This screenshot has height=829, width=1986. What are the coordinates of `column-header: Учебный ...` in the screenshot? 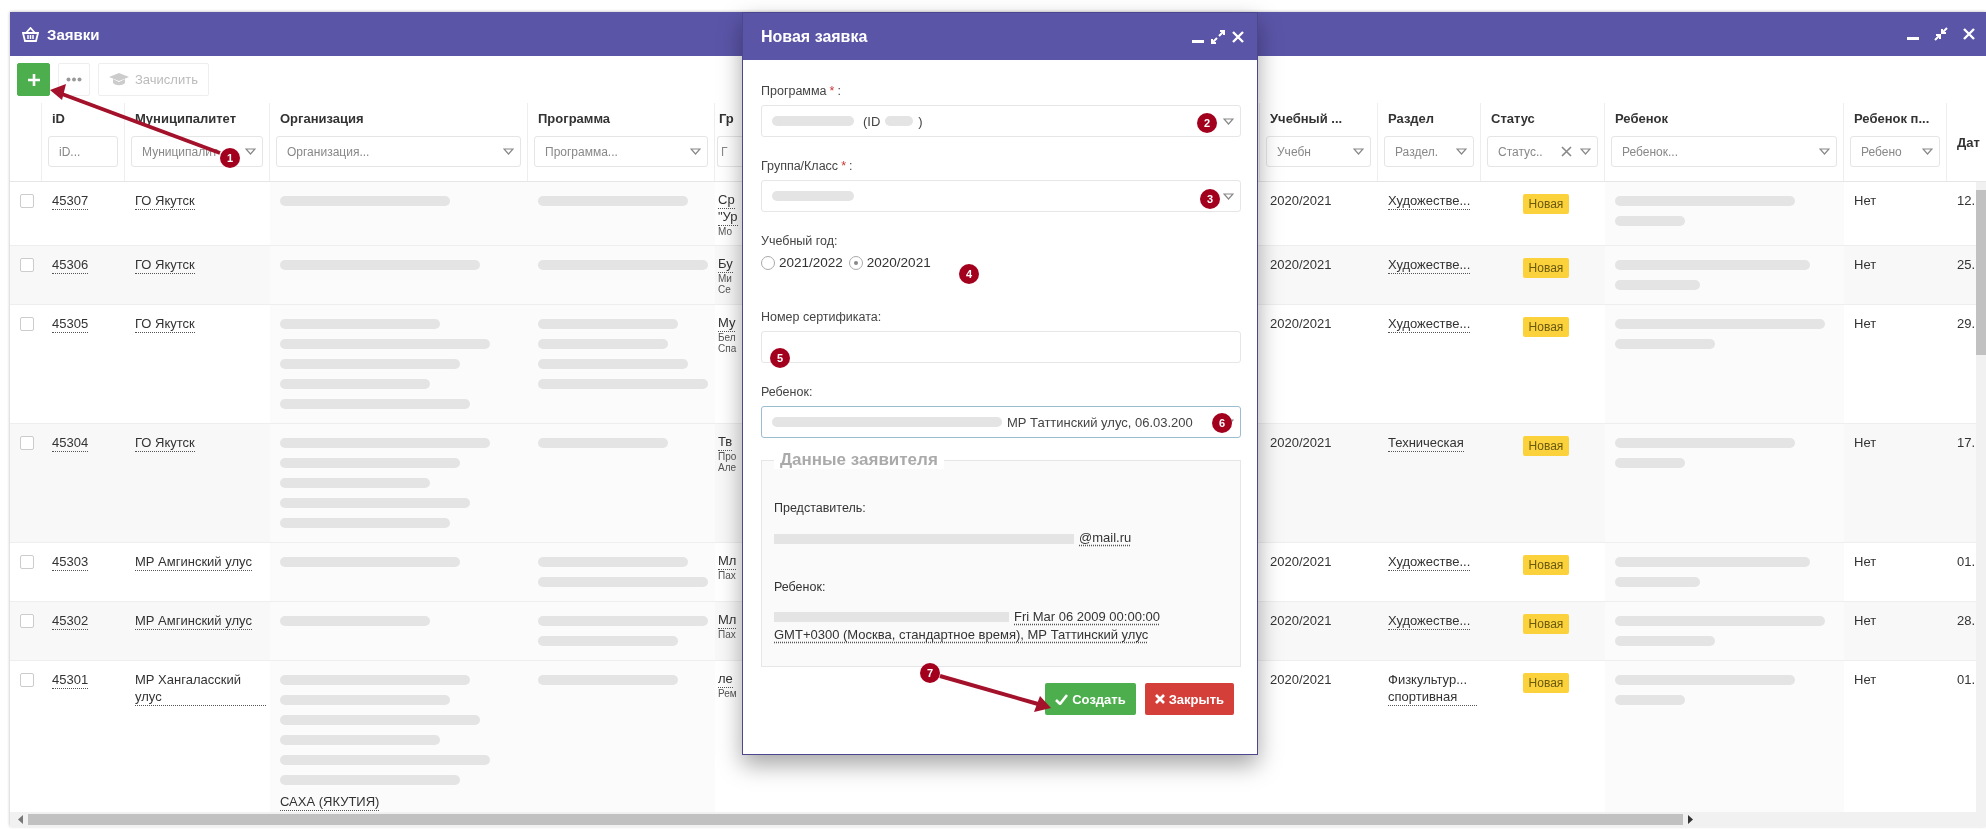 It's located at (1304, 118).